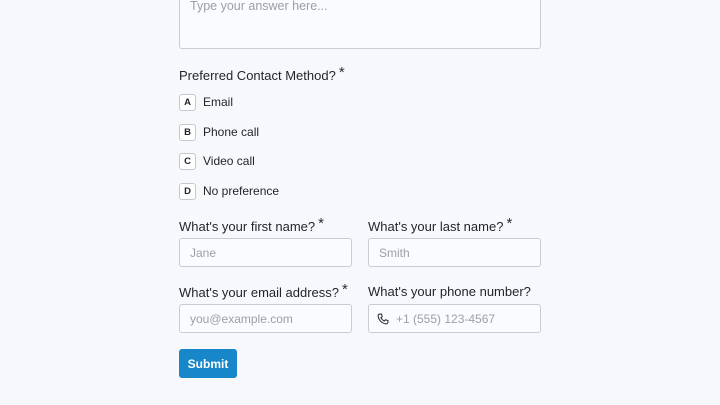 The height and width of the screenshot is (405, 720). Describe the element at coordinates (259, 292) in the screenshot. I see `email-label-text: What's your email address?` at that location.